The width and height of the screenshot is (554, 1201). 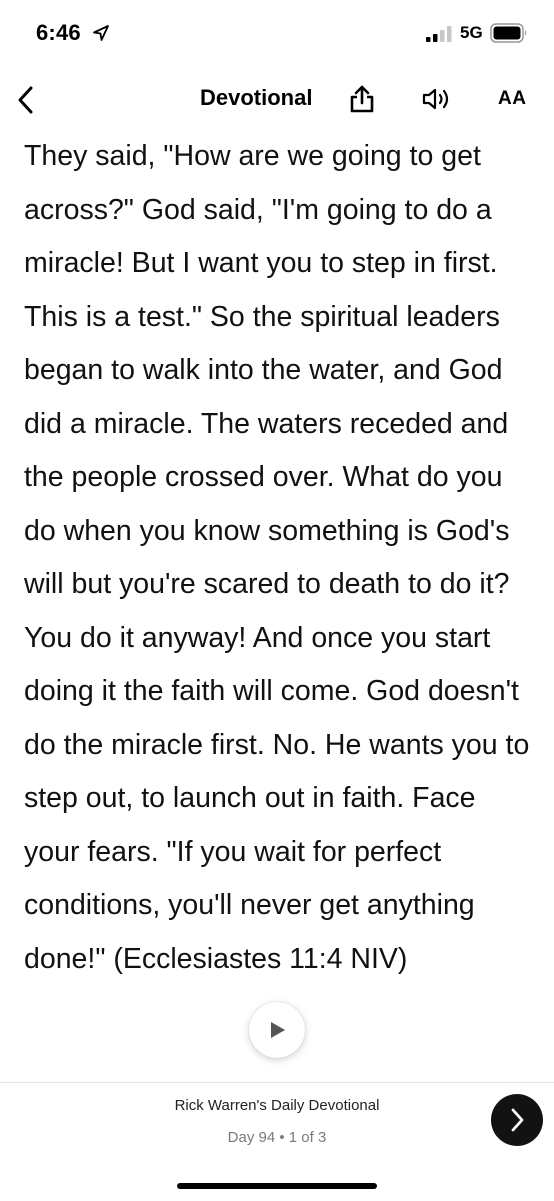 What do you see at coordinates (508, 33) in the screenshot?
I see `battery-icon` at bounding box center [508, 33].